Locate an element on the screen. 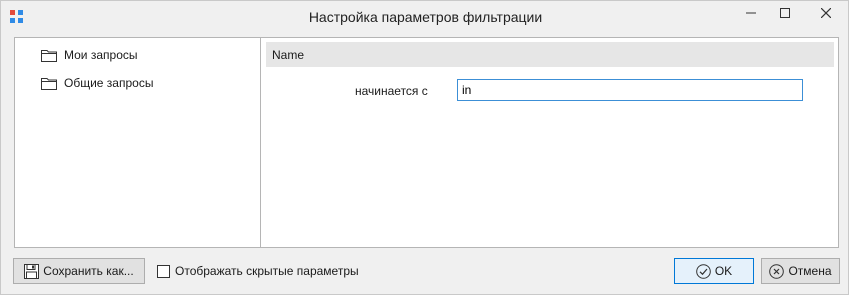  maximize-icon is located at coordinates (785, 13).